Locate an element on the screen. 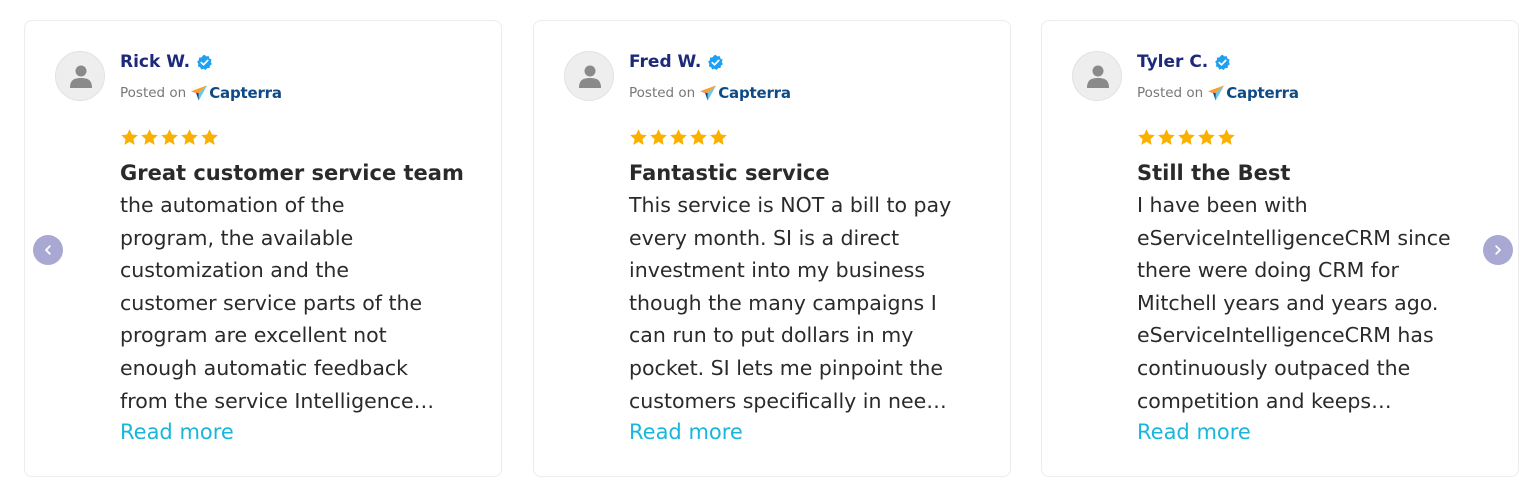  chevron-left-icon is located at coordinates (48, 250).